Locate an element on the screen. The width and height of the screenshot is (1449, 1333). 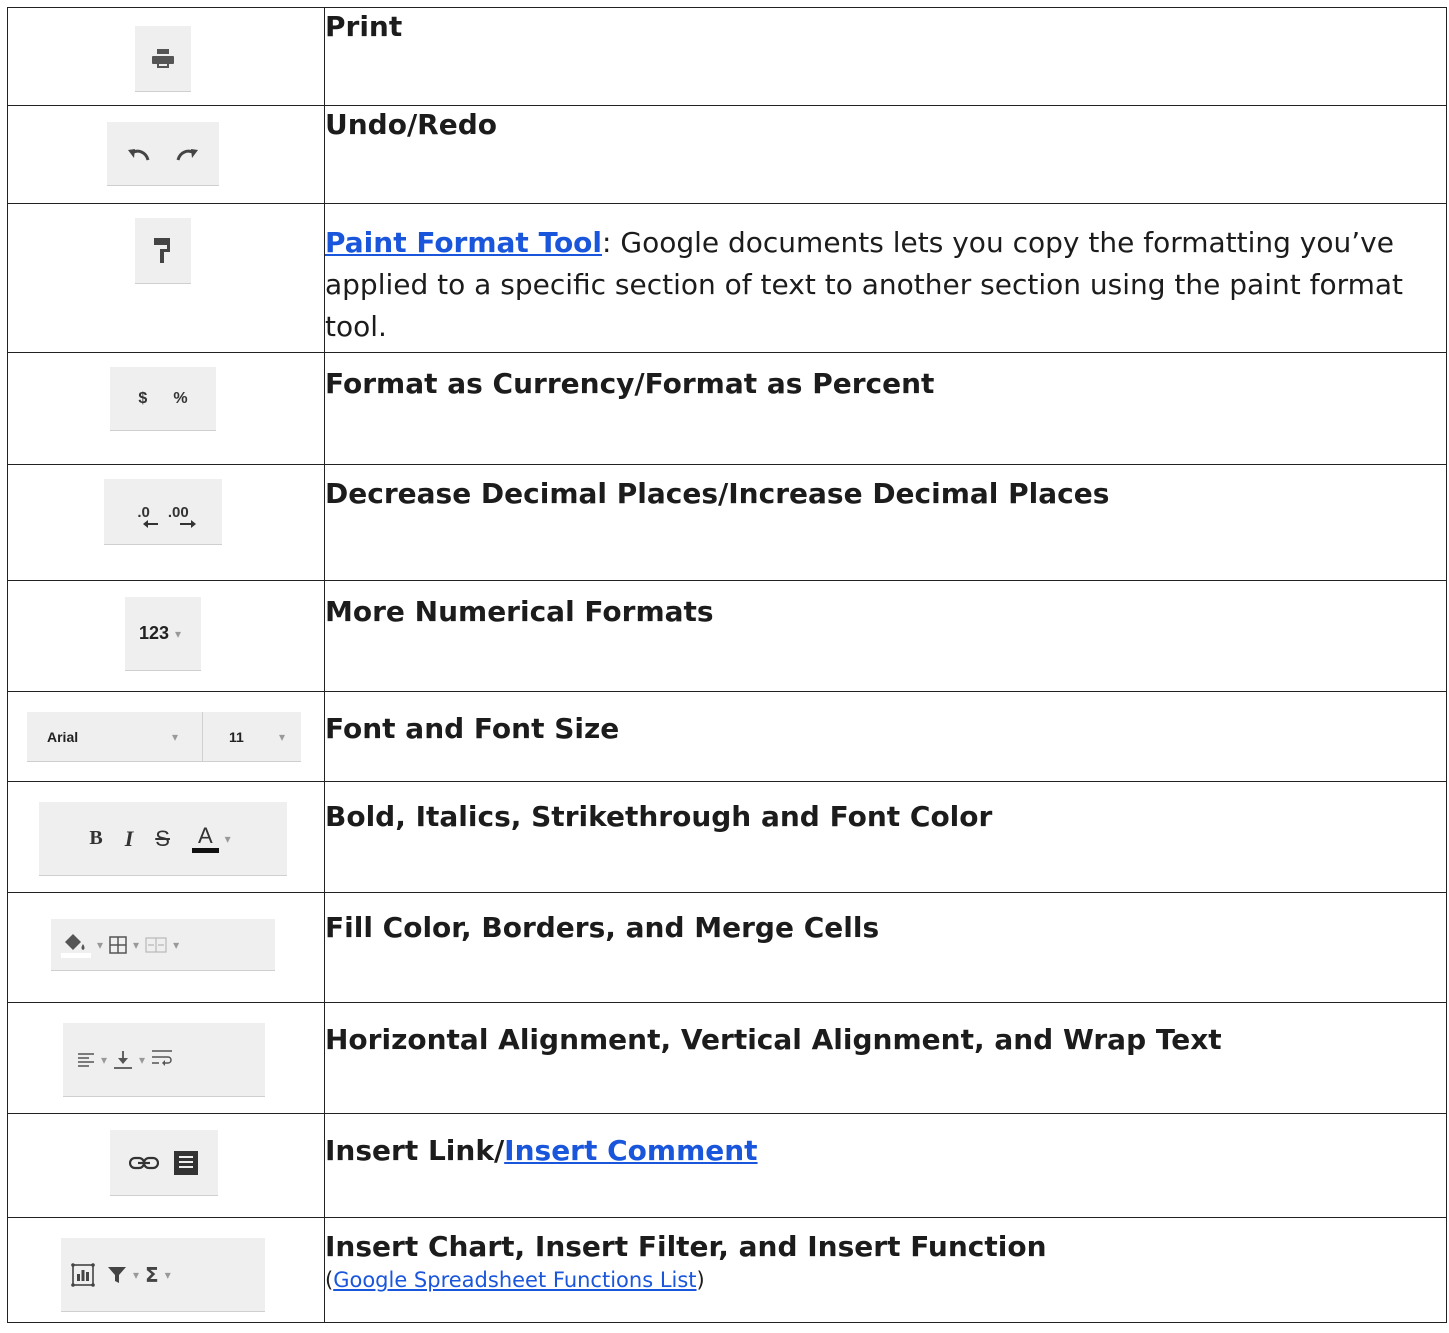
row-title: More Numerical Formats is located at coordinates (519, 611).